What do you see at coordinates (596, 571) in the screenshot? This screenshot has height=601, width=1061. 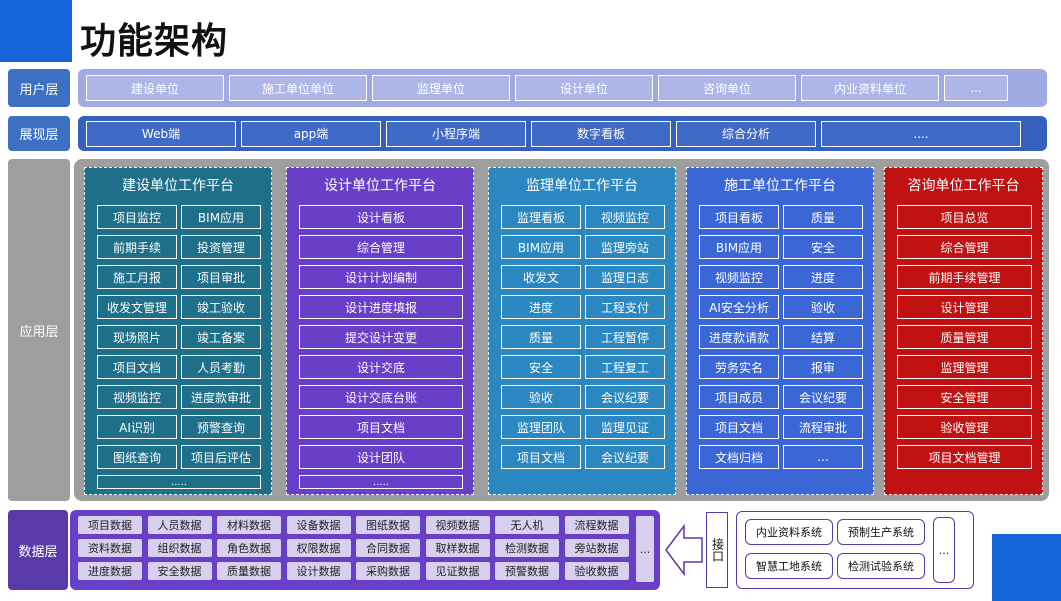 I see `data-item: 验收数据` at bounding box center [596, 571].